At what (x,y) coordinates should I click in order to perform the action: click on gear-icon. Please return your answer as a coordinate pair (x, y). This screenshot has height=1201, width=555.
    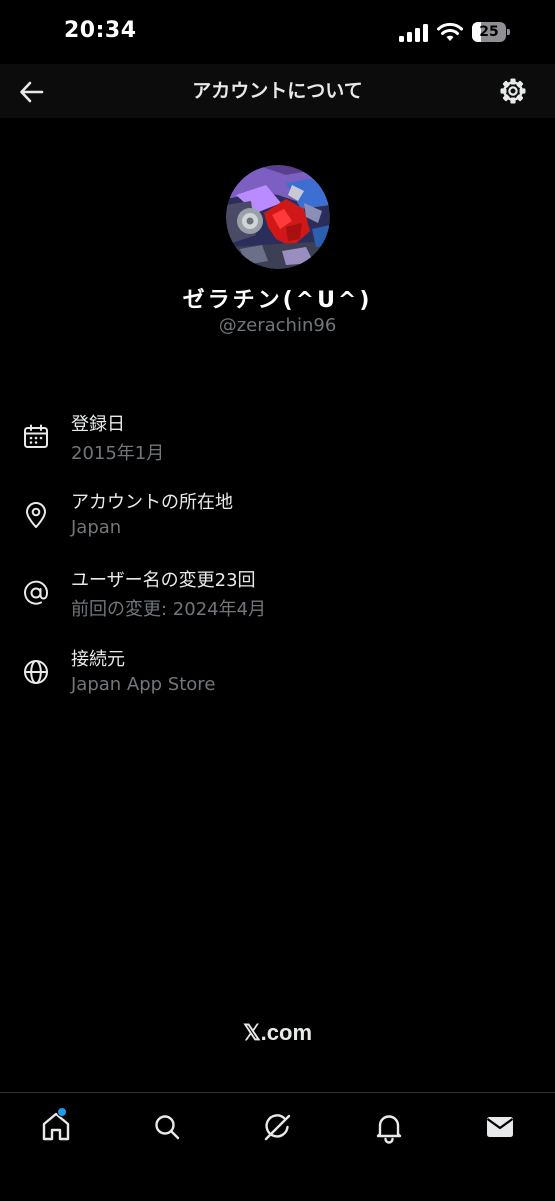
    Looking at the image, I should click on (513, 91).